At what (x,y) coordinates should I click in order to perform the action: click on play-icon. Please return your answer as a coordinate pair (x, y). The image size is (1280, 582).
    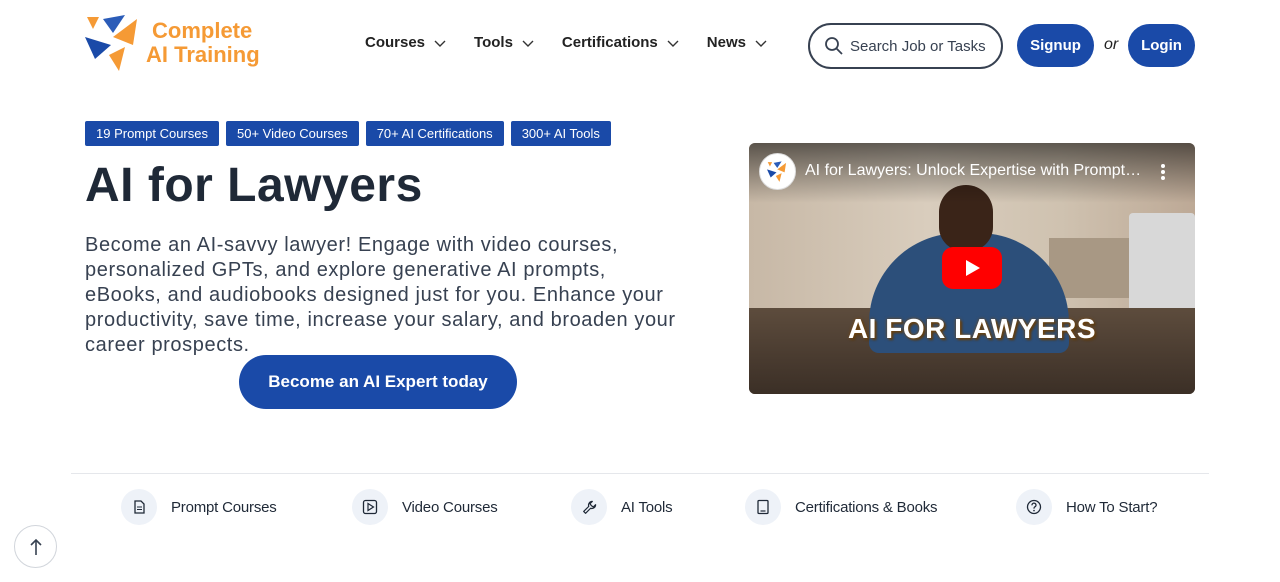
    Looking at the image, I should click on (973, 268).